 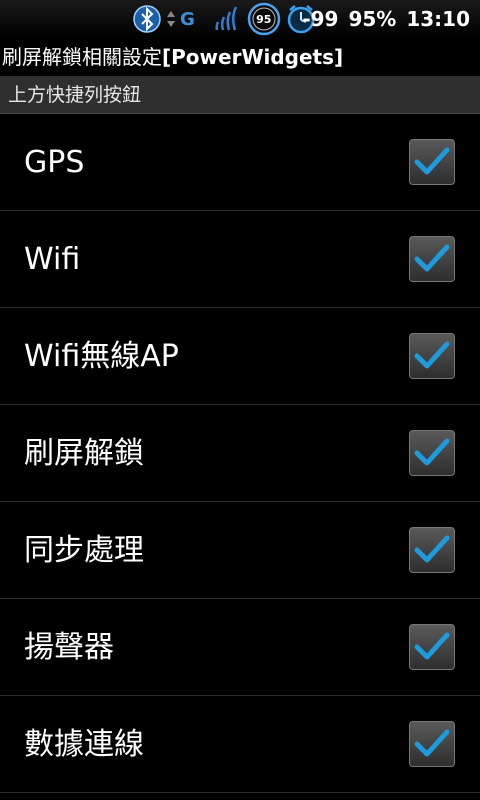 I want to click on wifi-ap-checkbox, so click(x=432, y=356).